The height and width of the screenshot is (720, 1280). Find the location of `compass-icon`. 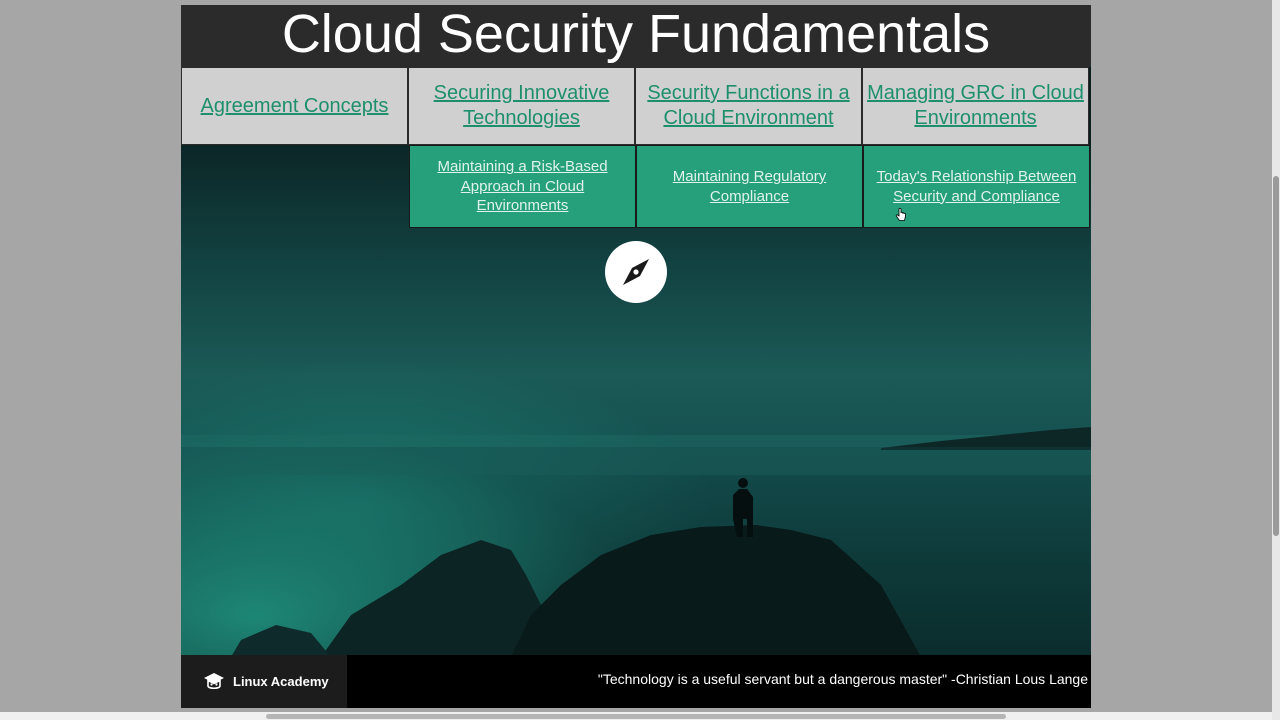

compass-icon is located at coordinates (636, 272).